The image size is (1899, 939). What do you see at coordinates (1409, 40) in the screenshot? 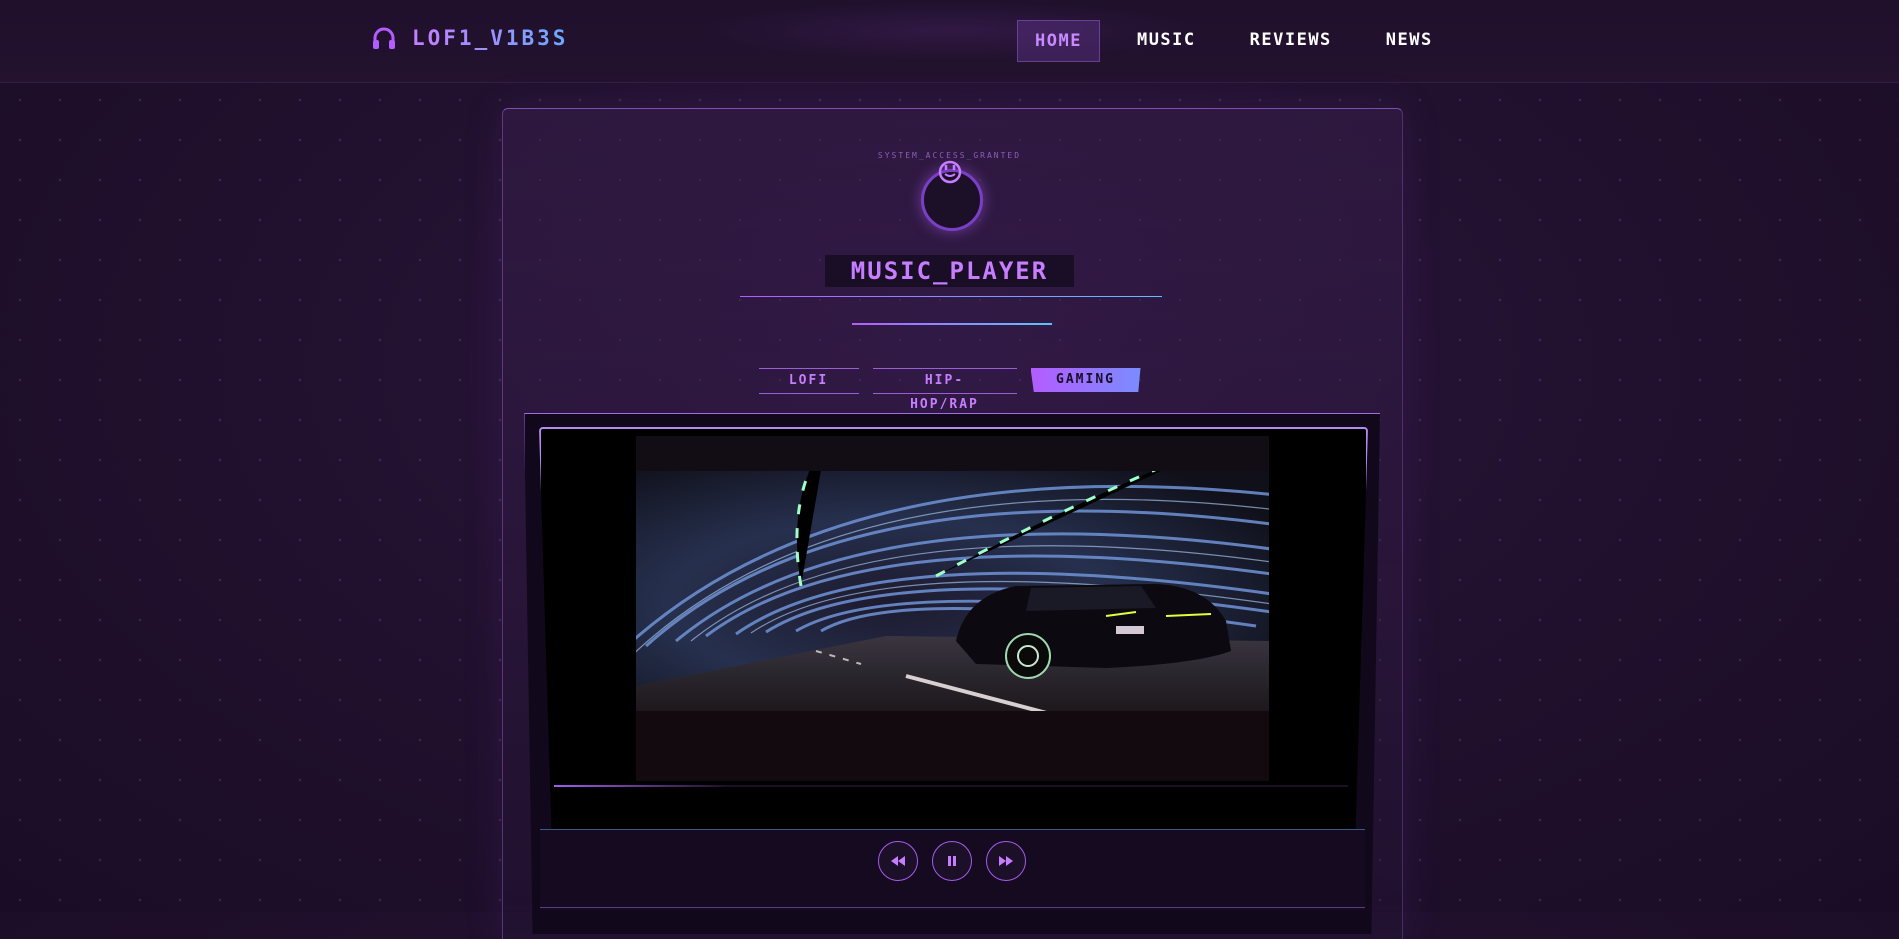
I see `nav-news: NEWS` at bounding box center [1409, 40].